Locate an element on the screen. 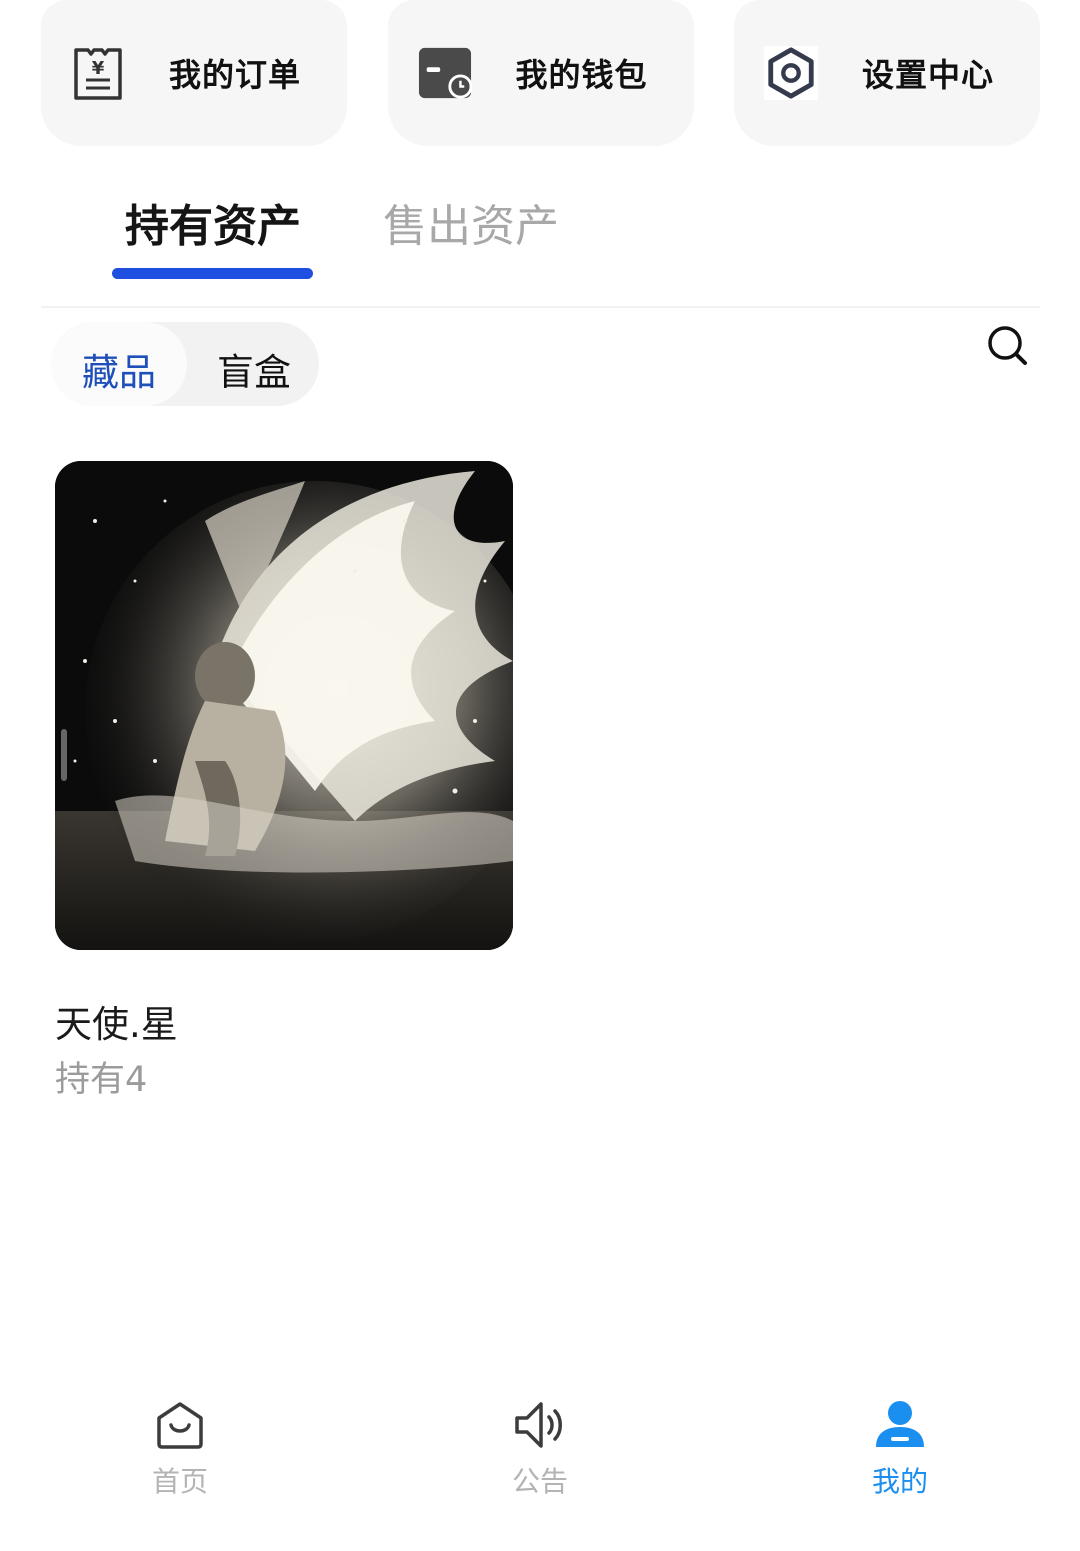 The width and height of the screenshot is (1080, 1551). user-icon is located at coordinates (900, 1425).